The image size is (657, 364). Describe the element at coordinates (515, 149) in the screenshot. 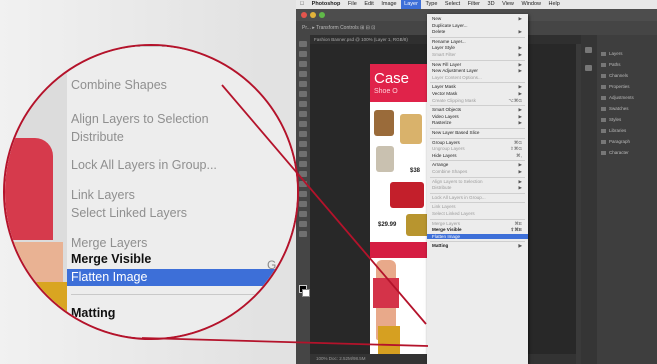

I see `menu-item-shortcut: ⇧⌘G` at that location.